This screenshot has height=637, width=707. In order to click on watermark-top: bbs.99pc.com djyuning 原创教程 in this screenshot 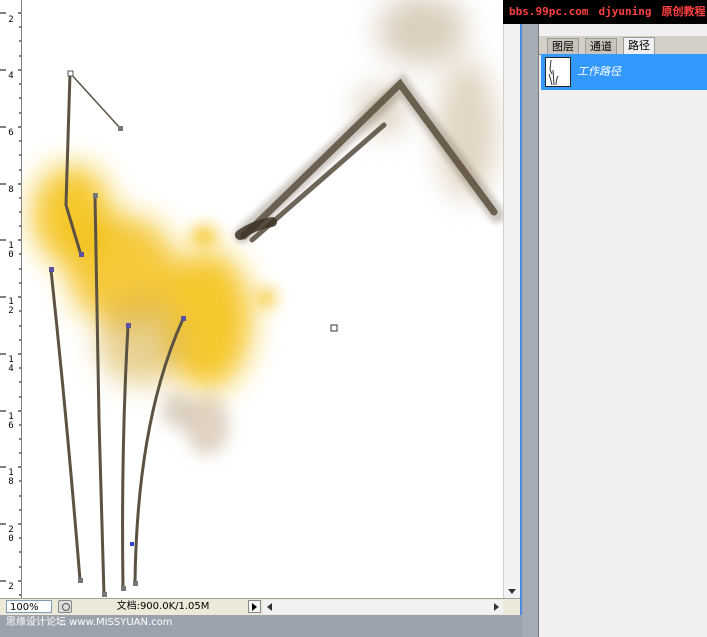, I will do `click(605, 12)`.